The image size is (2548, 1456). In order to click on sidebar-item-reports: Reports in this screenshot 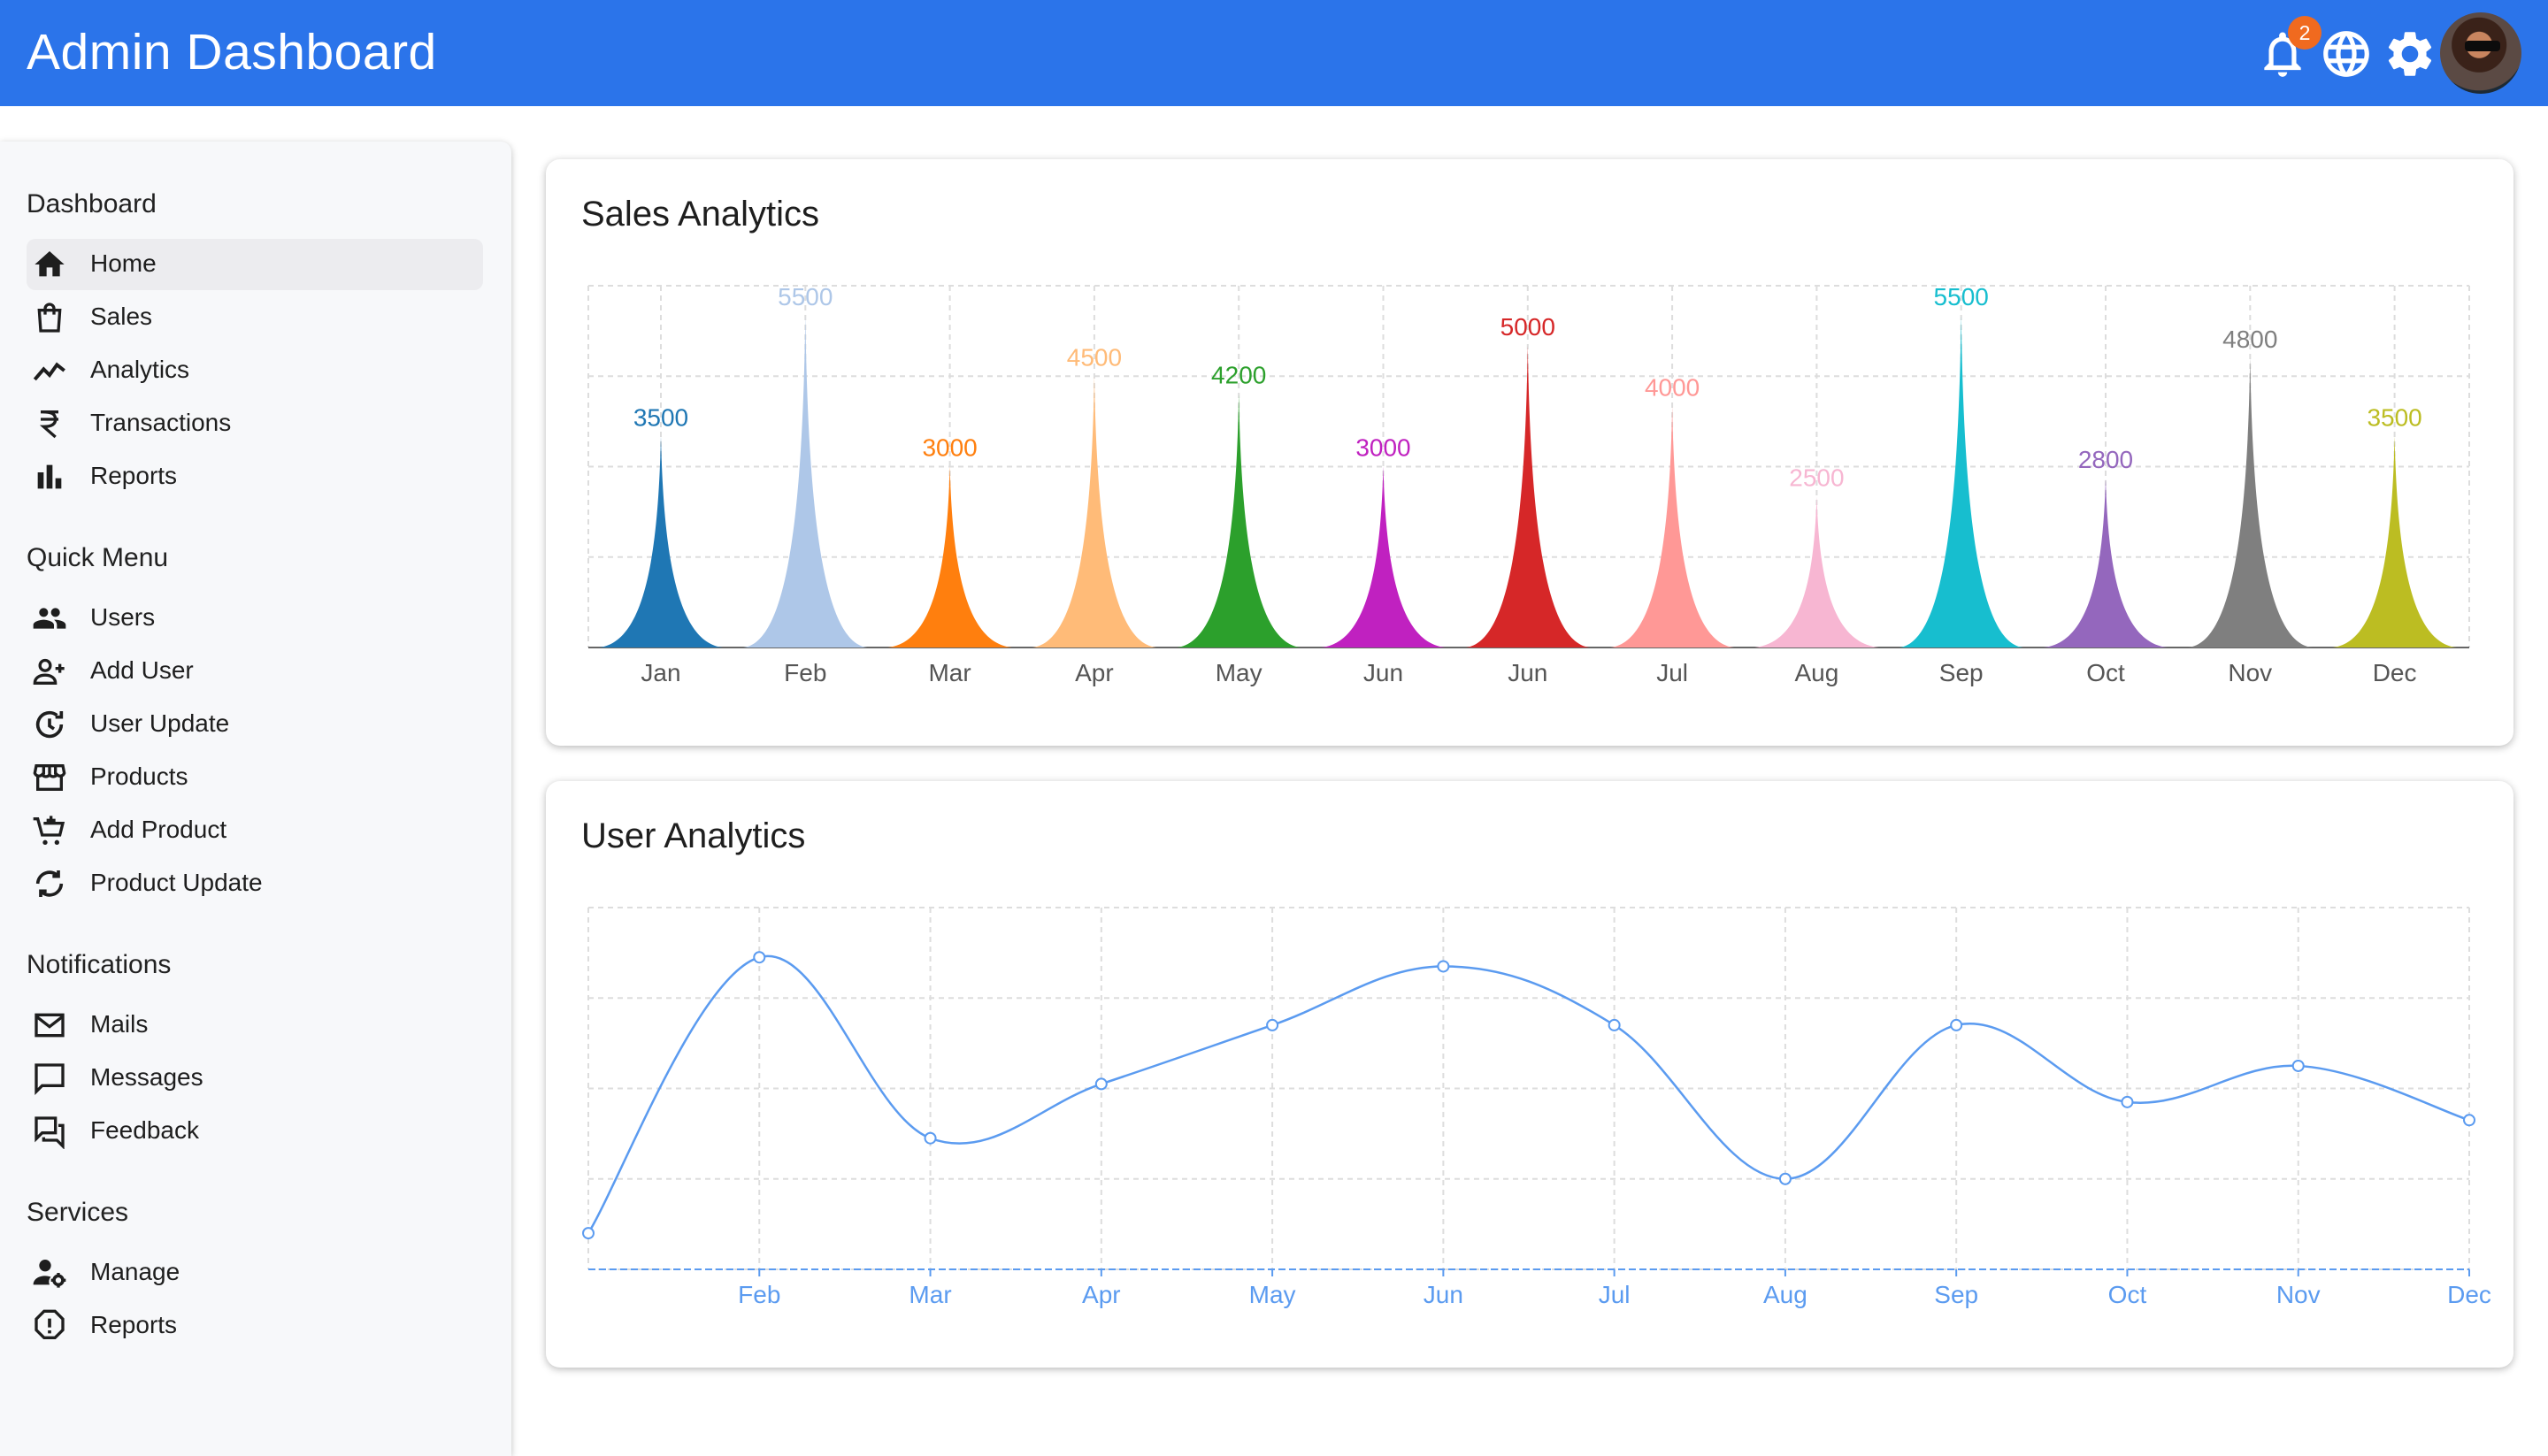, I will do `click(255, 476)`.